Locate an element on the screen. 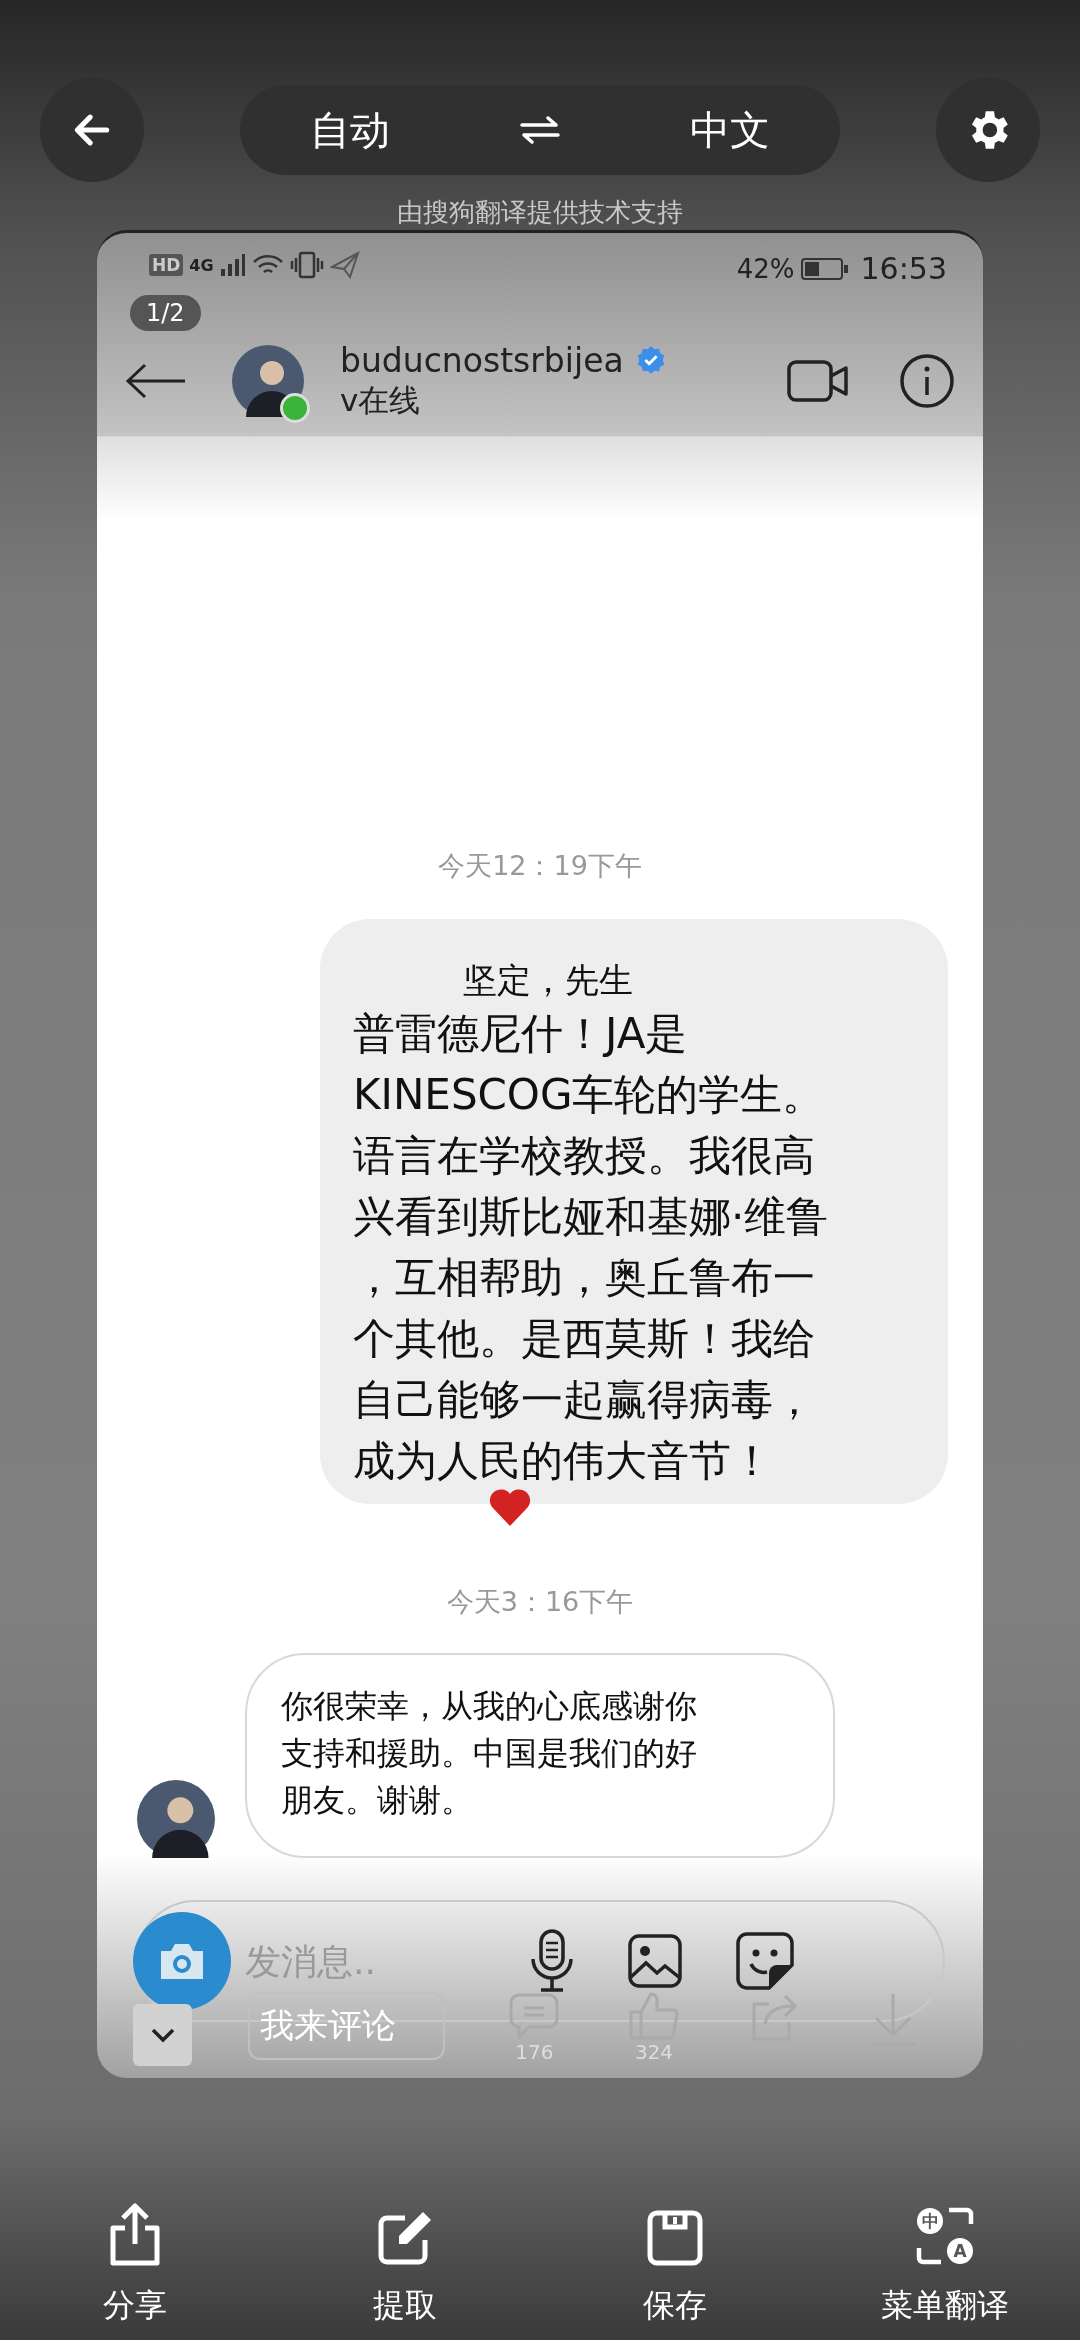 The width and height of the screenshot is (1080, 2340). battery-icon is located at coordinates (824, 268).